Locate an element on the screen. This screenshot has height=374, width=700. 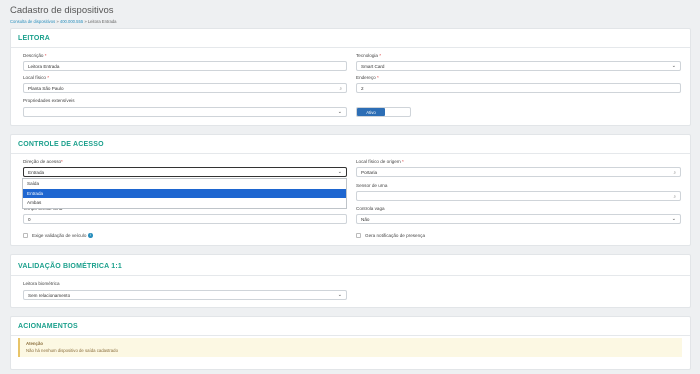
gera-notificacao-checkbox: Gera notificação de presença is located at coordinates (390, 235).